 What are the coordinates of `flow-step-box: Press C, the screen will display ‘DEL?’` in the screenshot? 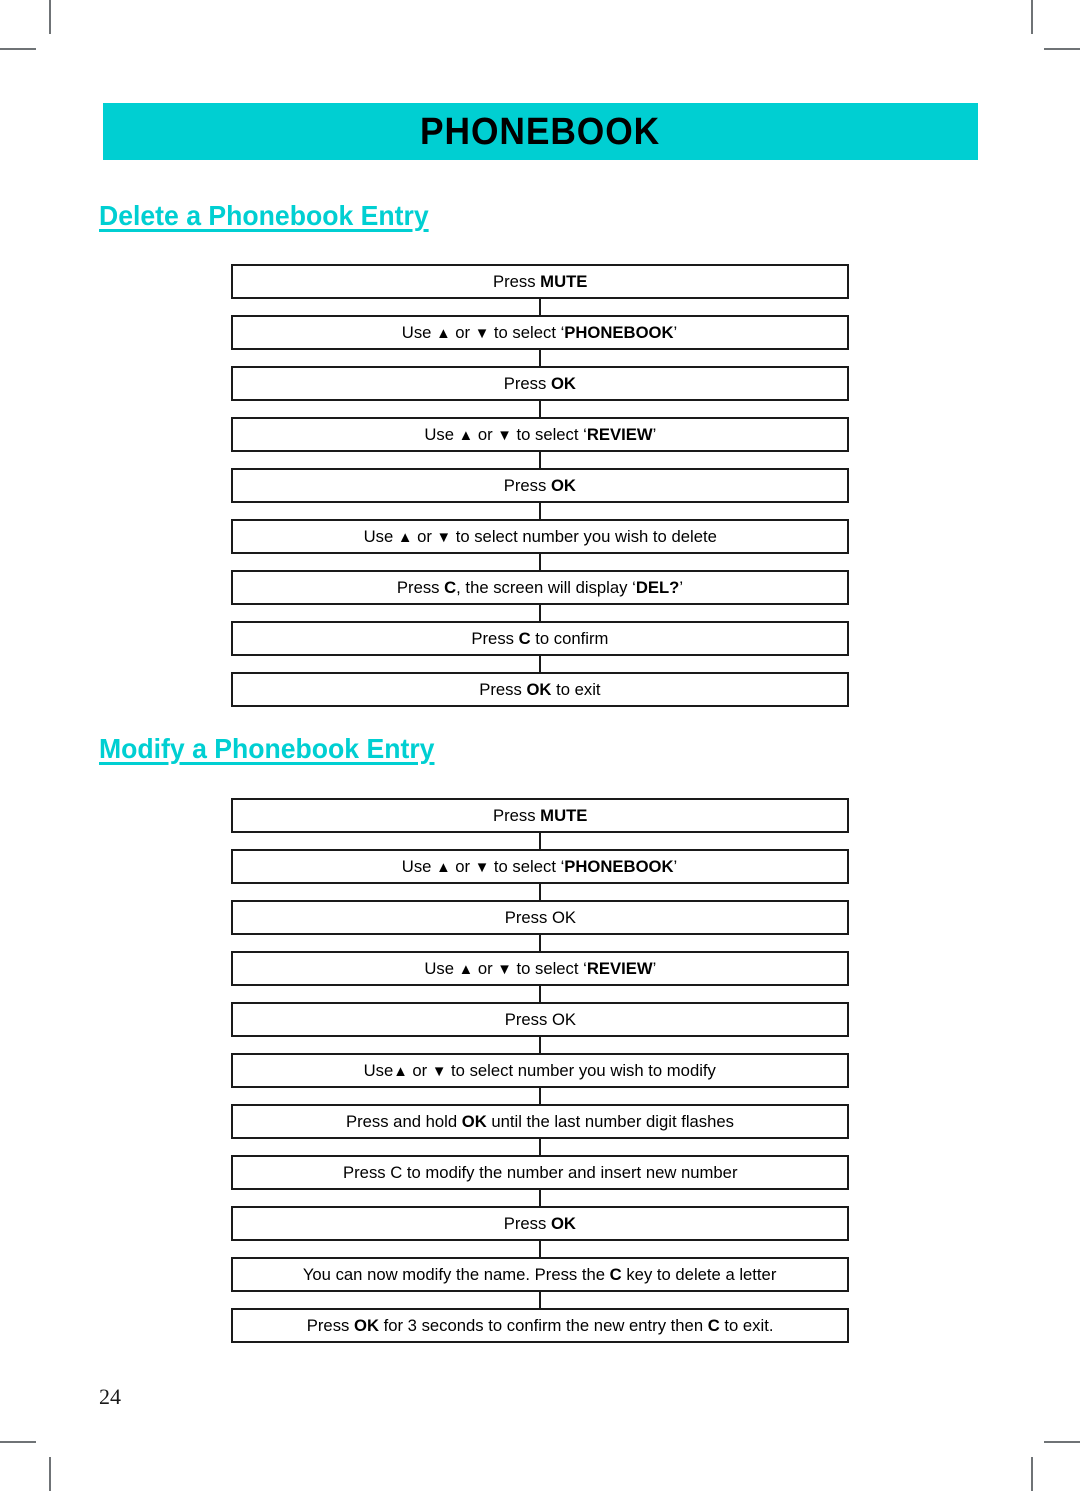 It's located at (540, 587).